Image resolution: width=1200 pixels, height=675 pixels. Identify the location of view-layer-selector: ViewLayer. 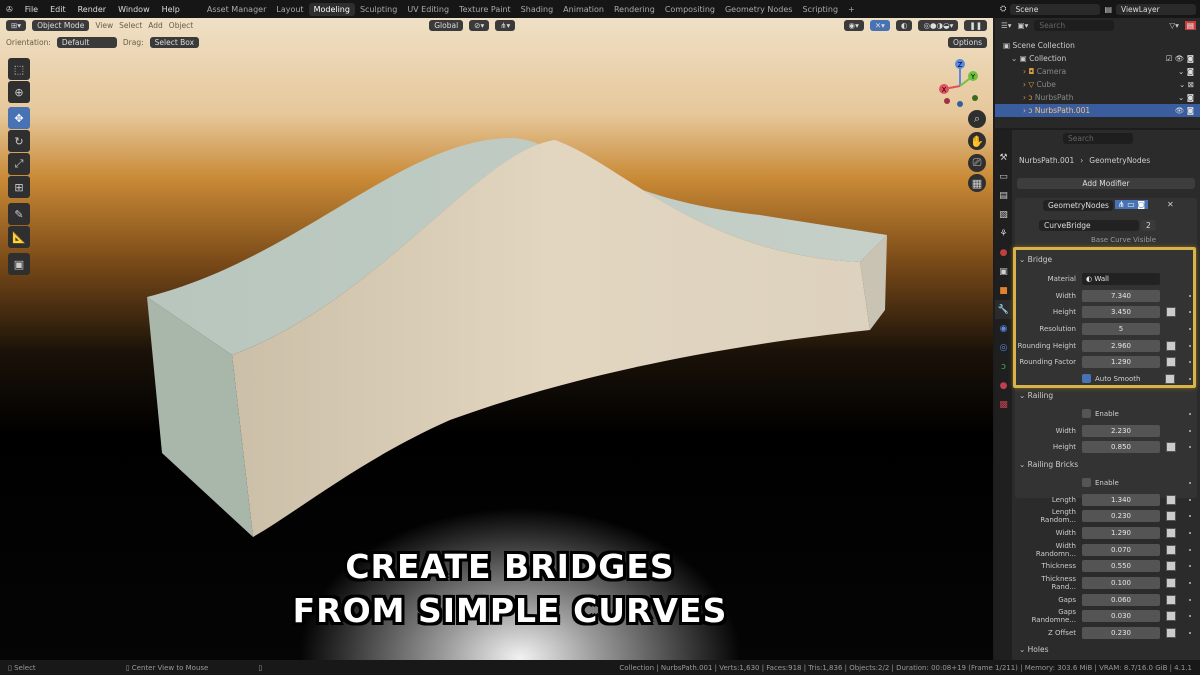
(1156, 9).